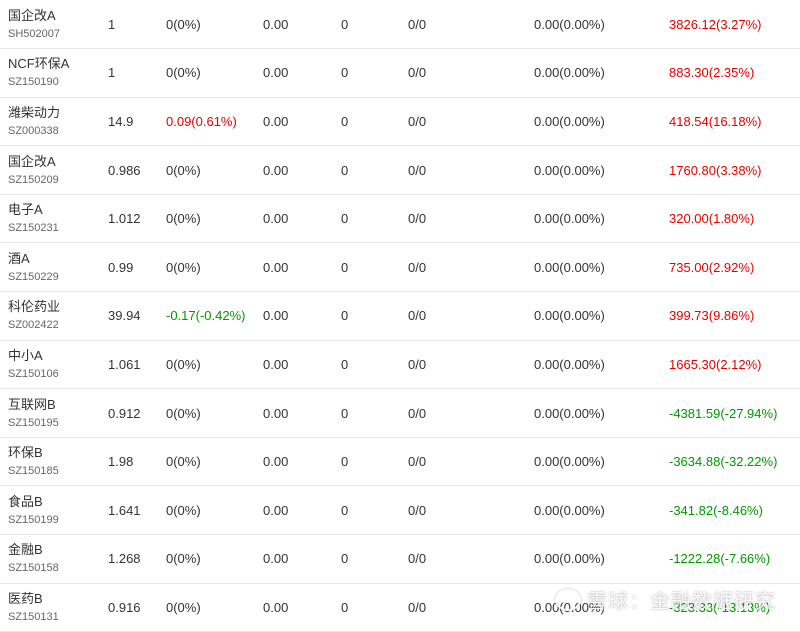 Image resolution: width=800 pixels, height=632 pixels. What do you see at coordinates (58, 355) in the screenshot?
I see `stock-name: 中小A` at bounding box center [58, 355].